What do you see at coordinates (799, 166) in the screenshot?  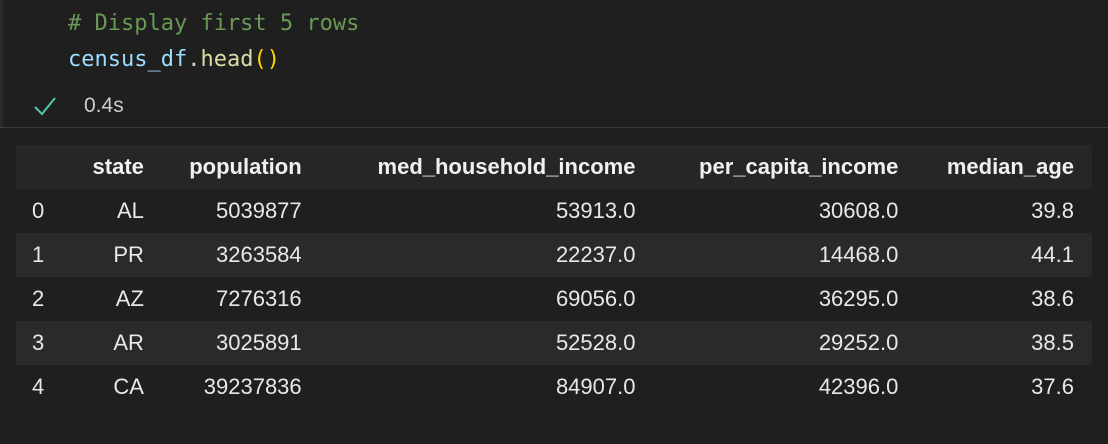 I see `column-header-per-capita-income: per_capita_income` at bounding box center [799, 166].